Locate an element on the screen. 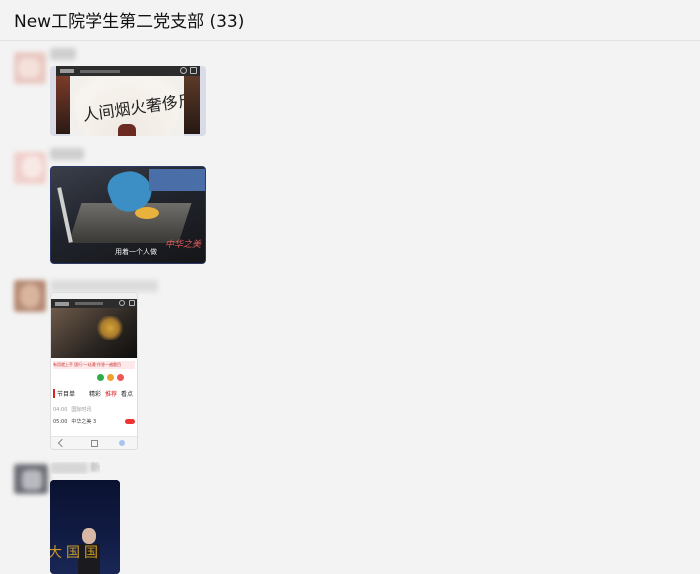 This screenshot has width=700, height=574. promo-banner: 有用就上手 国行"一站通"作答一遍题目 is located at coordinates (94, 365).